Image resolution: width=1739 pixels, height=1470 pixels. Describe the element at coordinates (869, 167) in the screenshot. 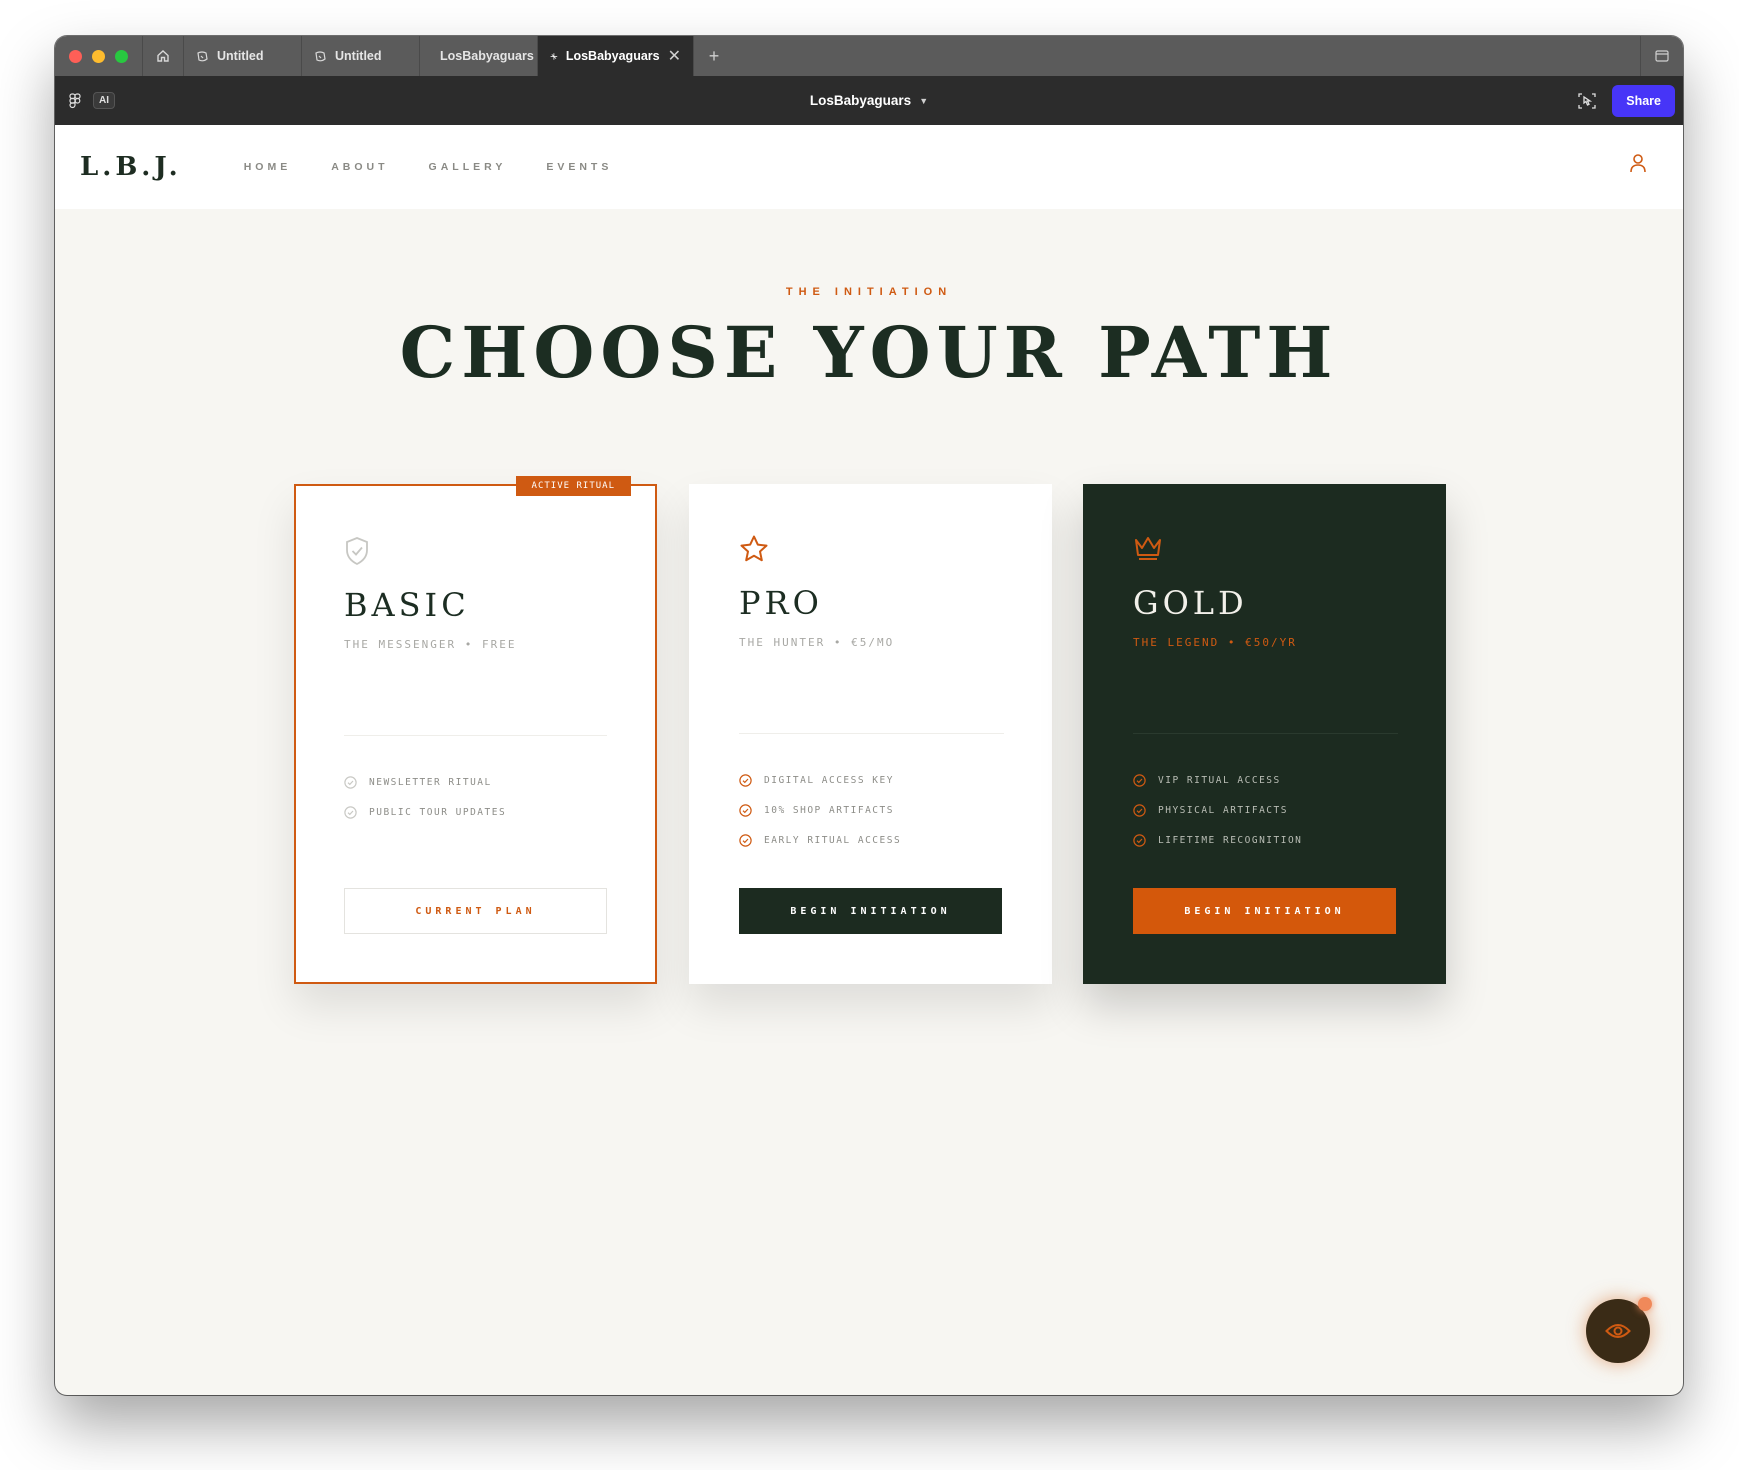

I see `site-header: L.B.J. HOME ABOUT GALLERY EVENTS` at that location.